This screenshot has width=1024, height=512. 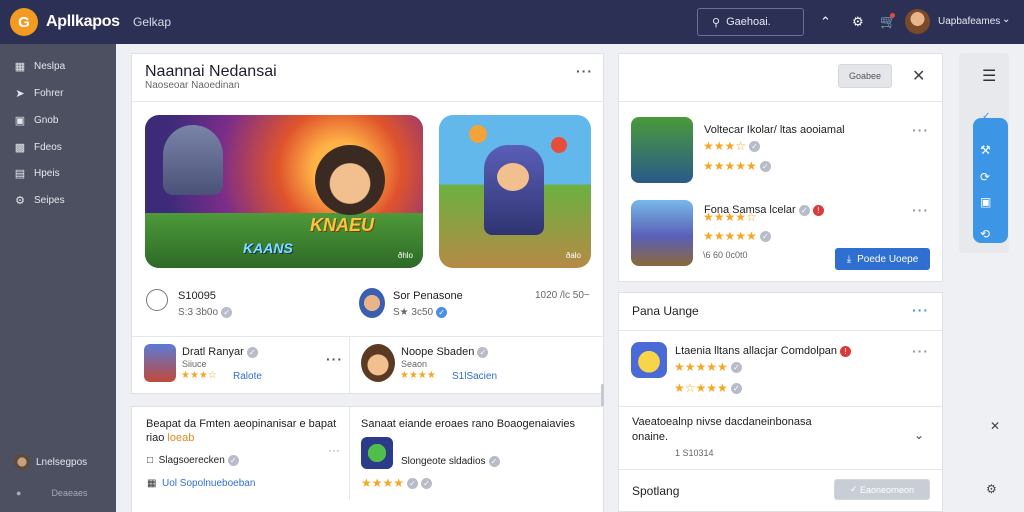 I want to click on search-box: ⚲ Gaehoai., so click(x=750, y=22).